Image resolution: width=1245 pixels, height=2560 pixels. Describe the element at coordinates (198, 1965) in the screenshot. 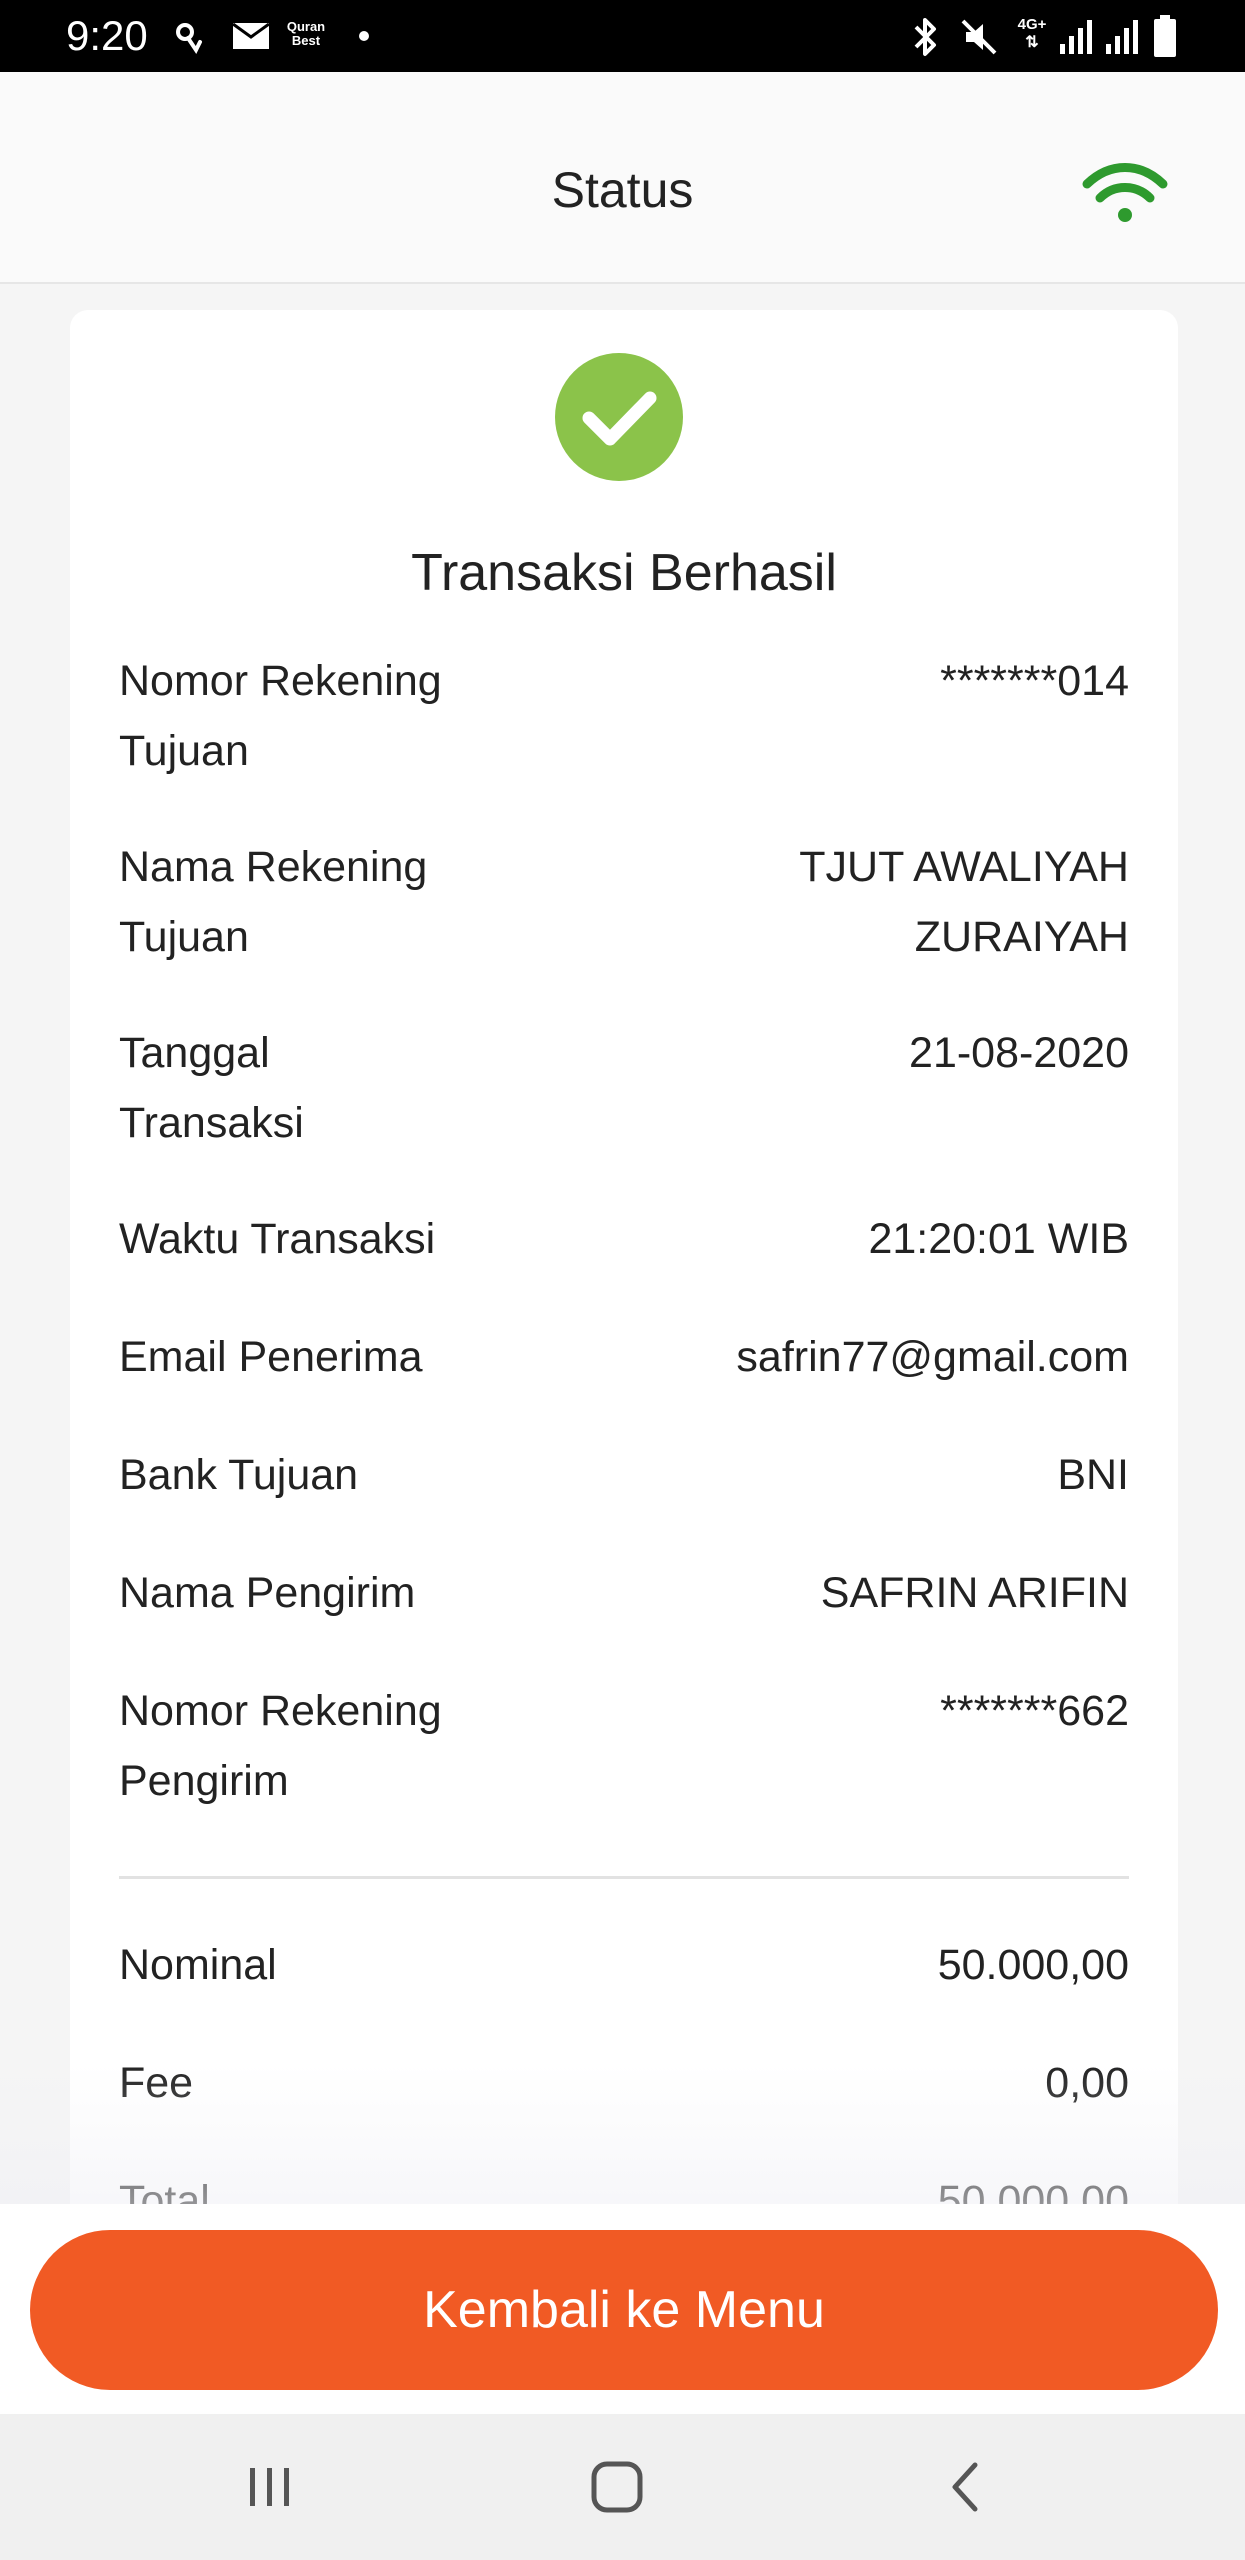

I see `amount-label: Nominal` at that location.